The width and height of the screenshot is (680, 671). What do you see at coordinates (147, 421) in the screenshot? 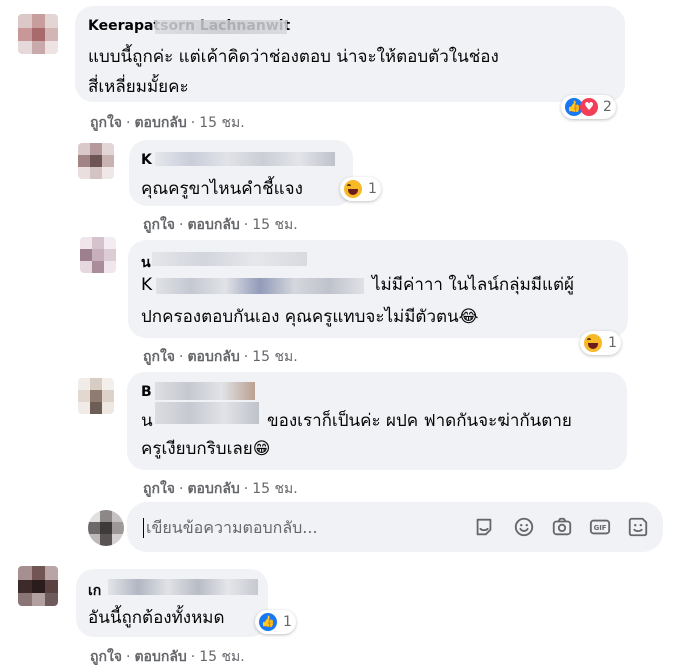
I see `comment-text-prefix: น` at bounding box center [147, 421].